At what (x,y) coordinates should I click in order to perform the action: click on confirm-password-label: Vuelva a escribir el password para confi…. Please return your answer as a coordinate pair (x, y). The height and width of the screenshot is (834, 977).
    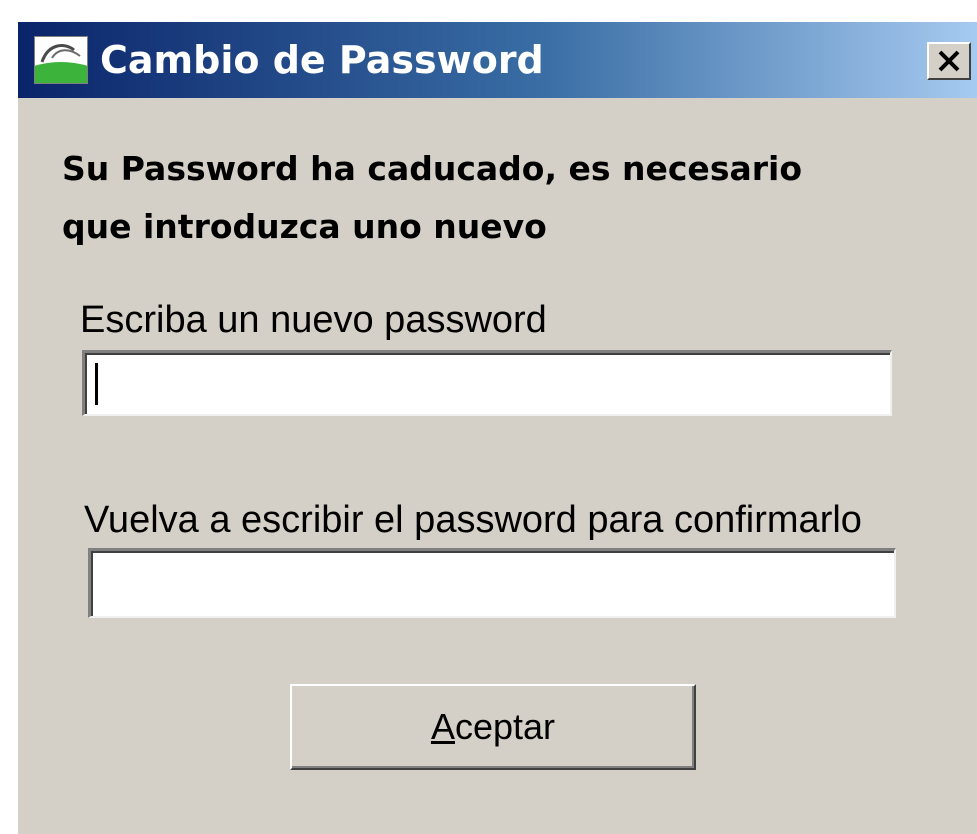
    Looking at the image, I should click on (473, 520).